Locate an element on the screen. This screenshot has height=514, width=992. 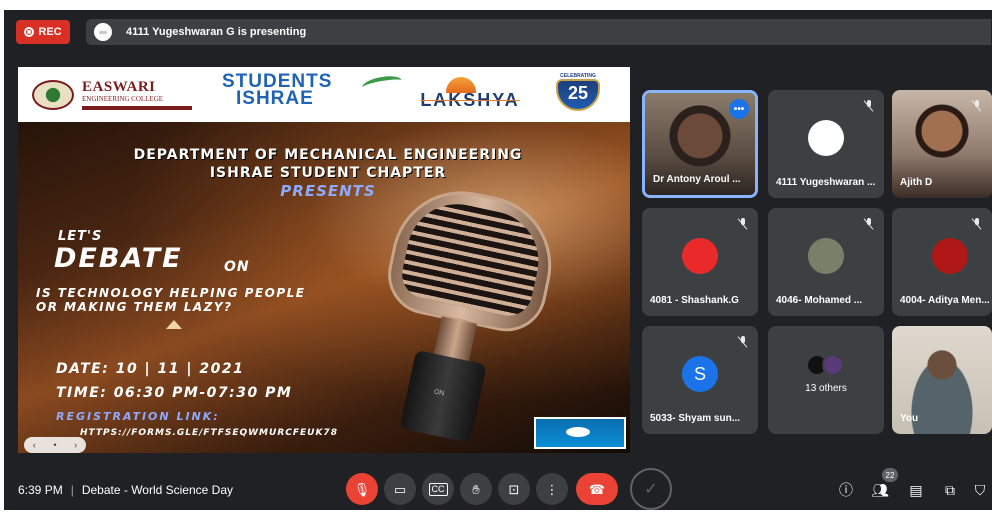
people-icon: 👥︎ is located at coordinates (880, 489).